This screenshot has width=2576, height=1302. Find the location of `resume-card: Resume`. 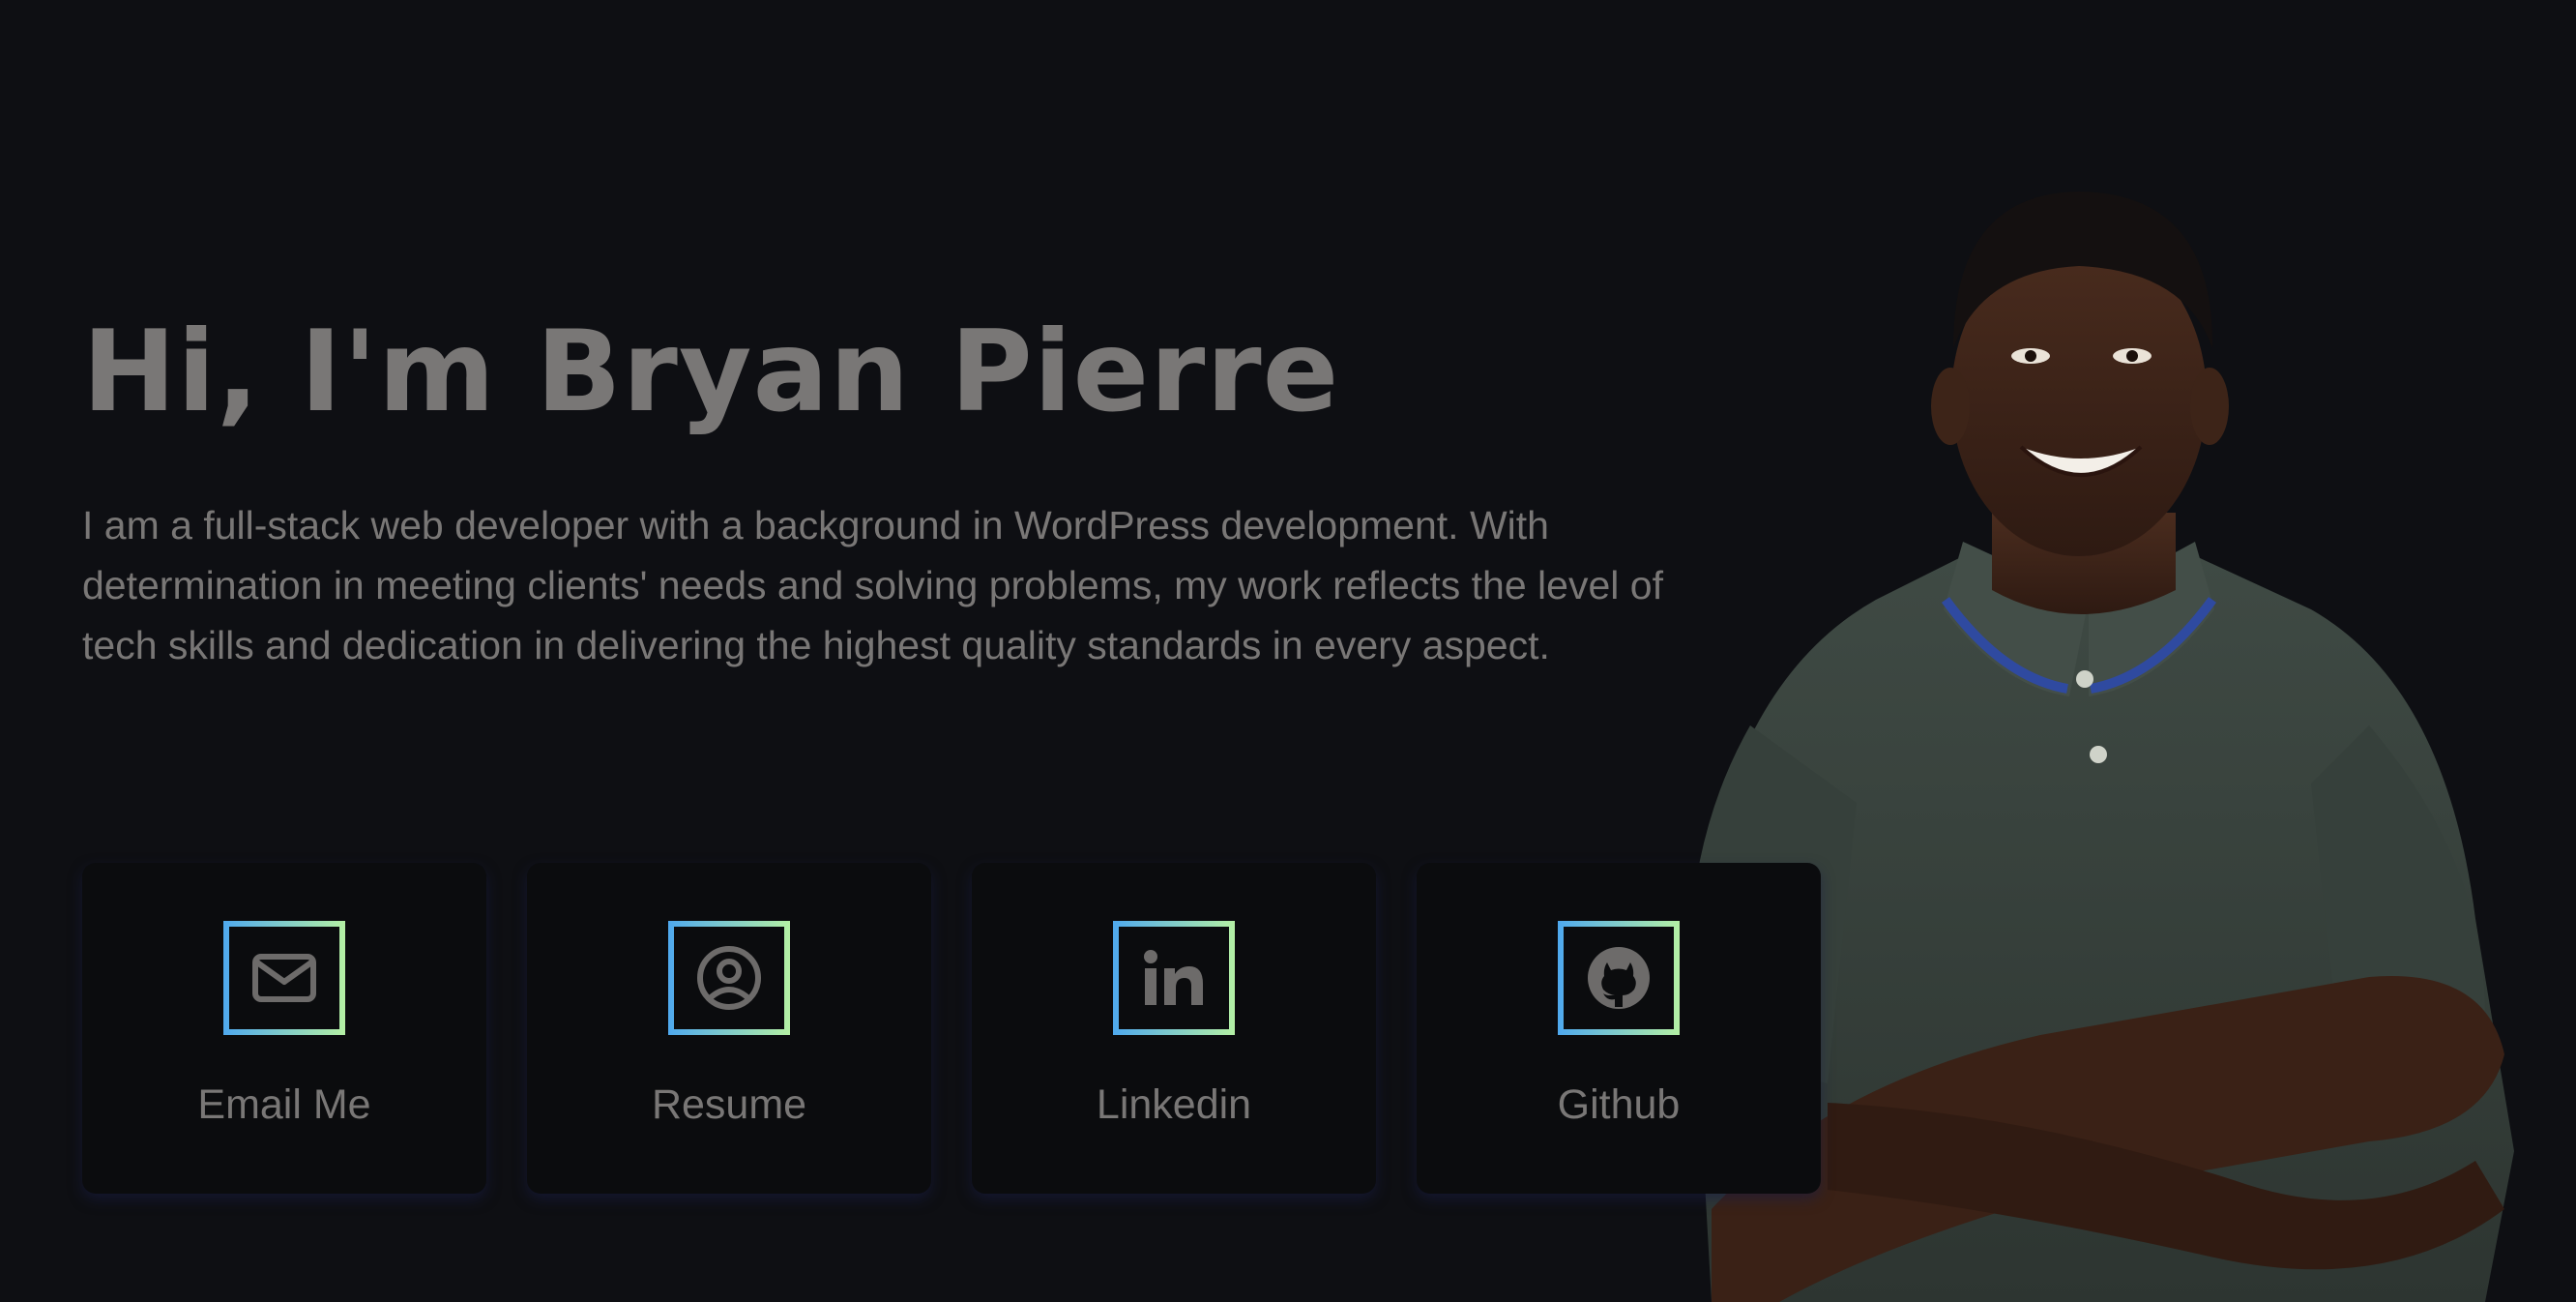

resume-card: Resume is located at coordinates (729, 1028).